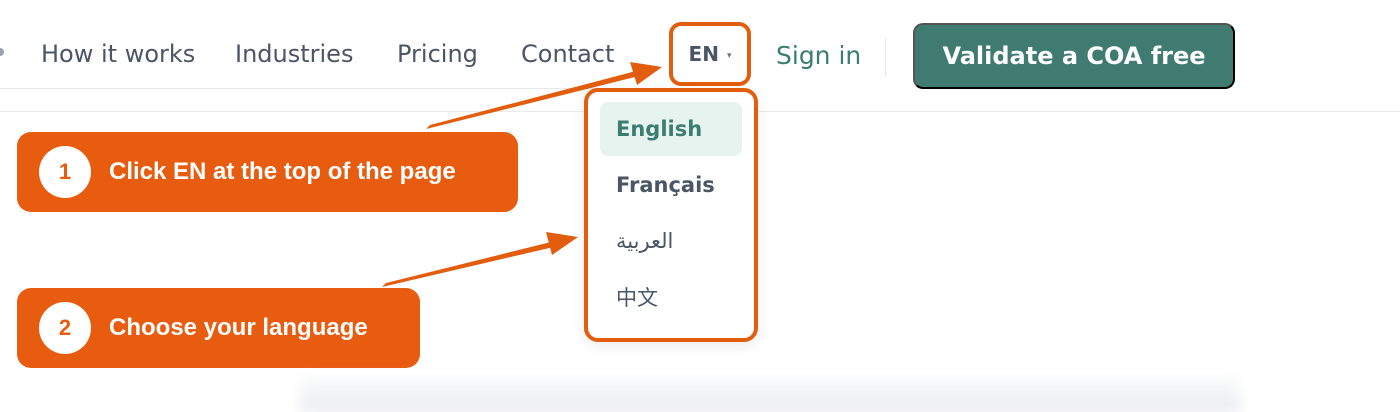 Image resolution: width=1400 pixels, height=412 pixels. What do you see at coordinates (300, 88) in the screenshot?
I see `nav-underline` at bounding box center [300, 88].